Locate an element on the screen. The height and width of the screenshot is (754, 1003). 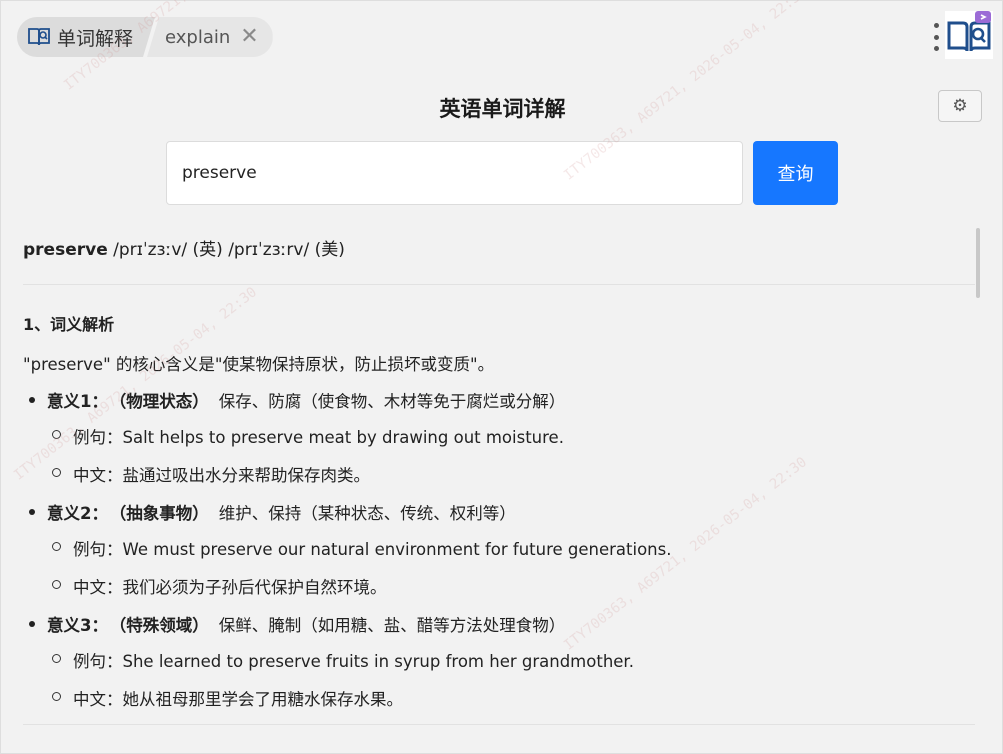
meaning-definition: 保存、防腐（使食物、木材等免于腐烂或分解） is located at coordinates (392, 401).